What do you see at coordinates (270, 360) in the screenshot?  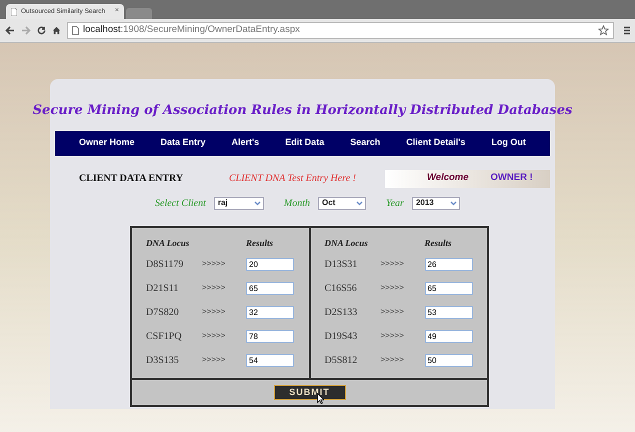 I see `result-input: 54` at bounding box center [270, 360].